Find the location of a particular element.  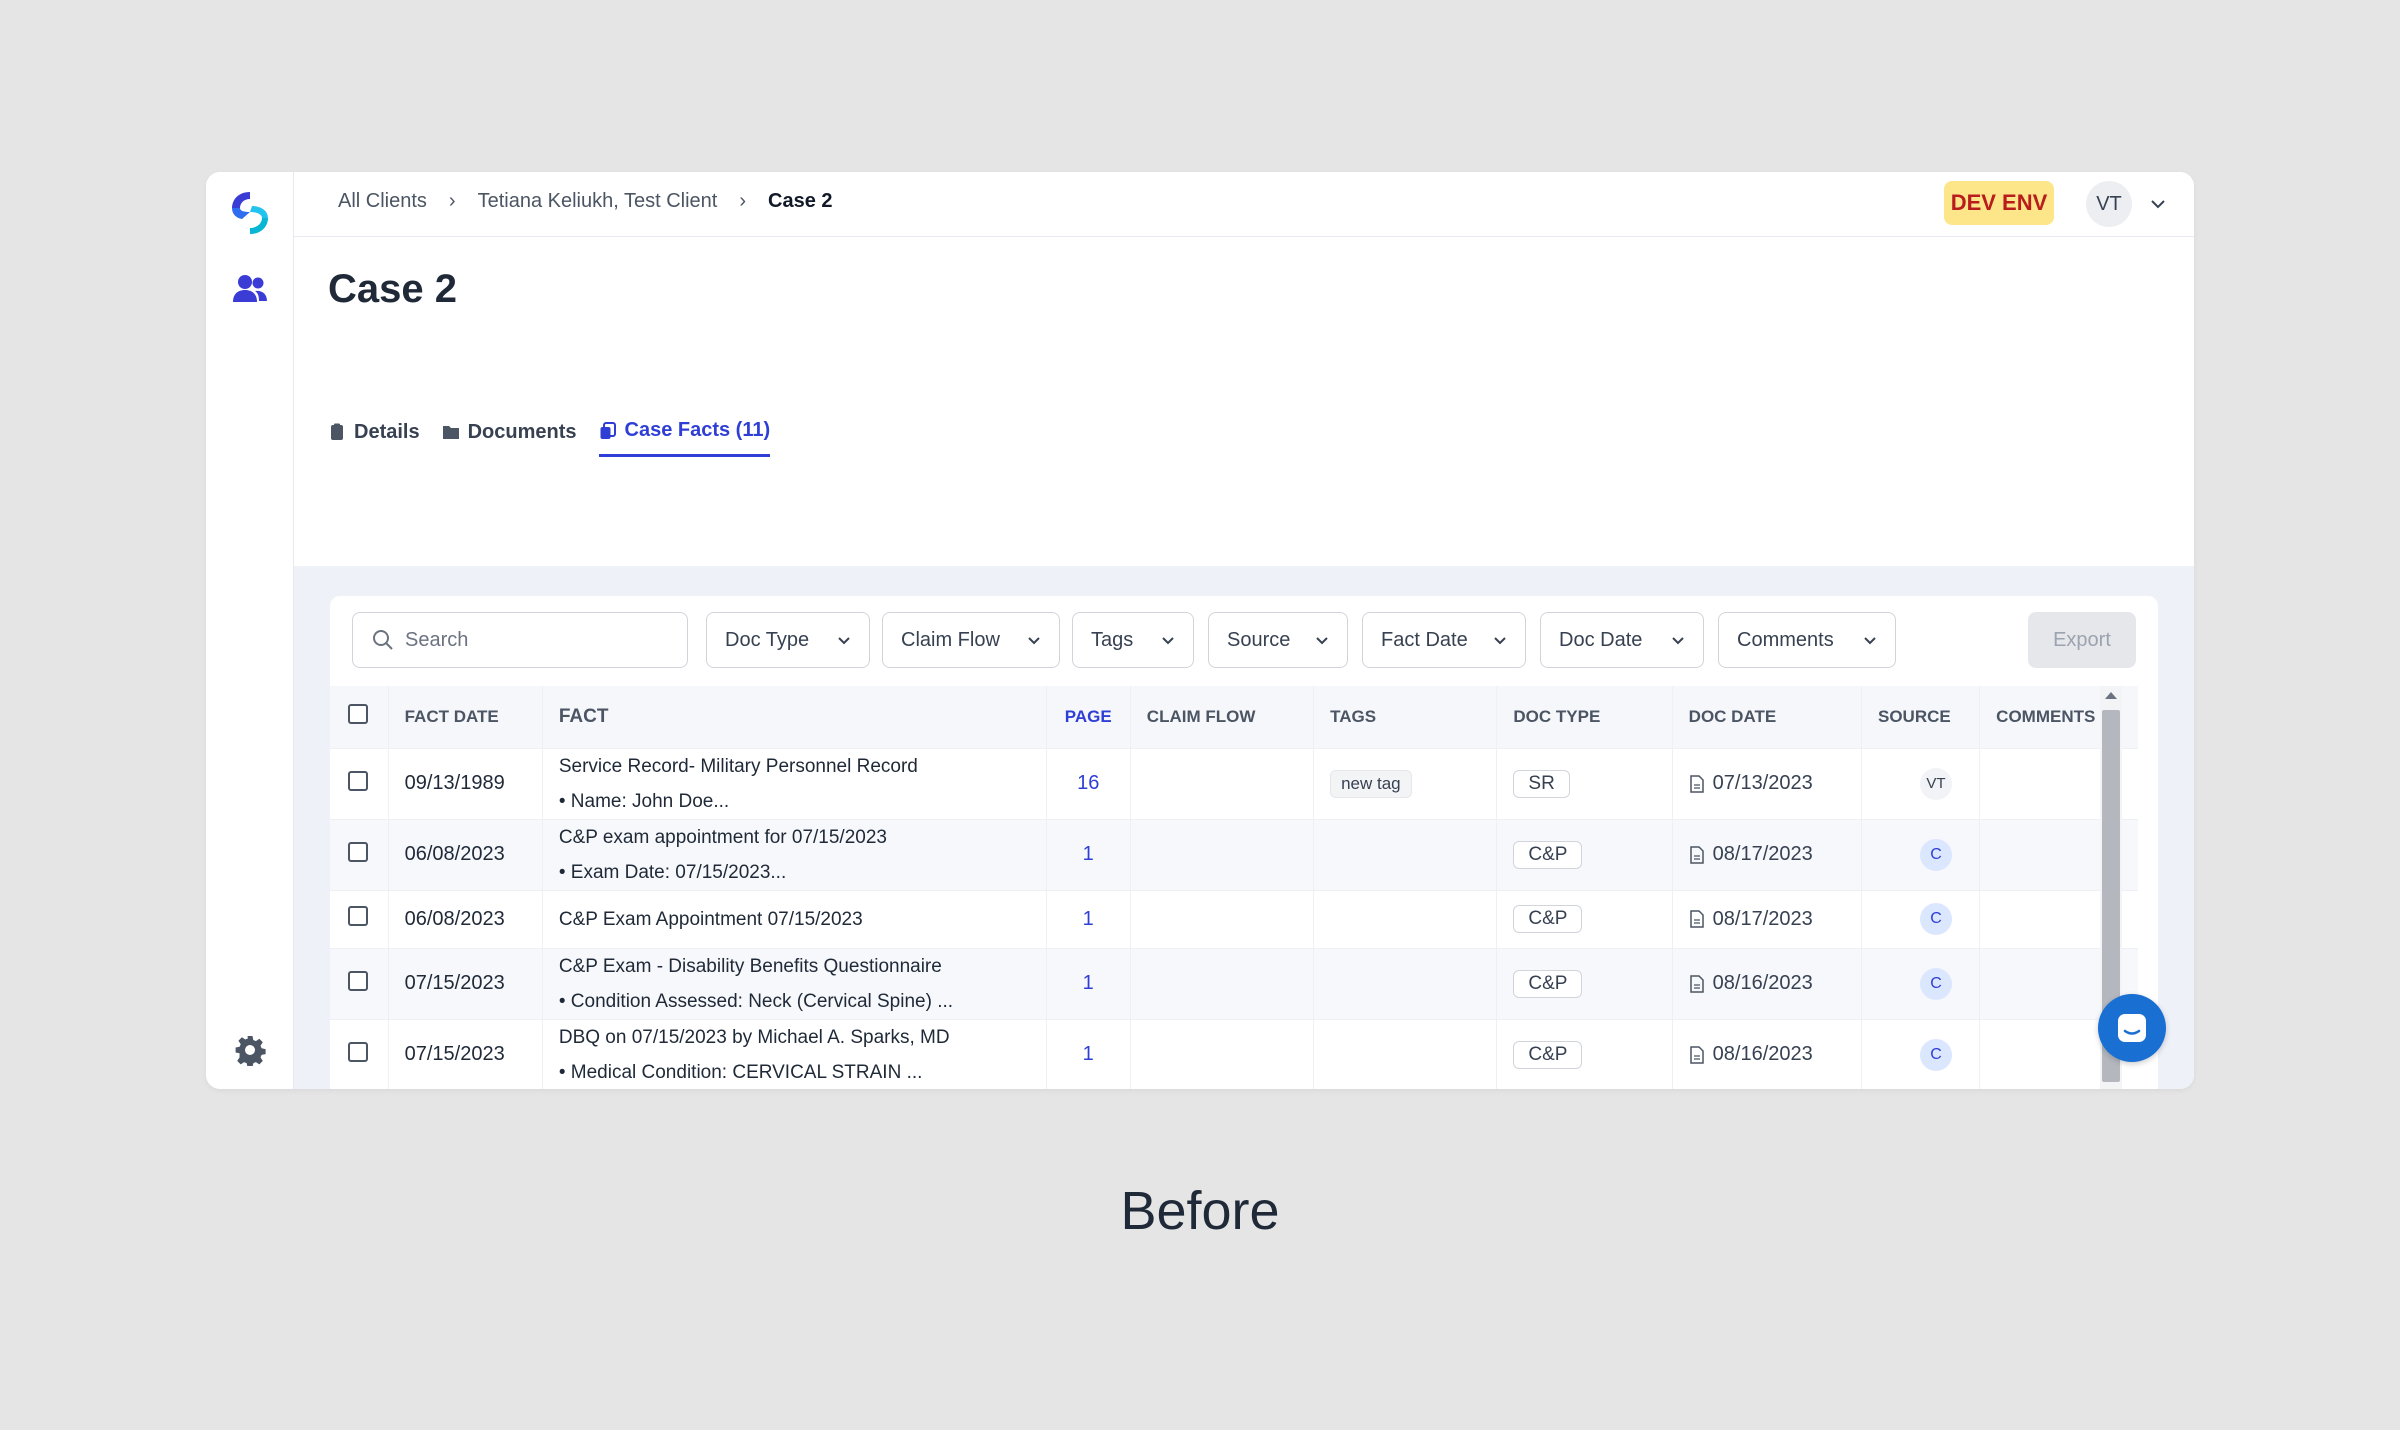

export-button: Export is located at coordinates (2082, 640).